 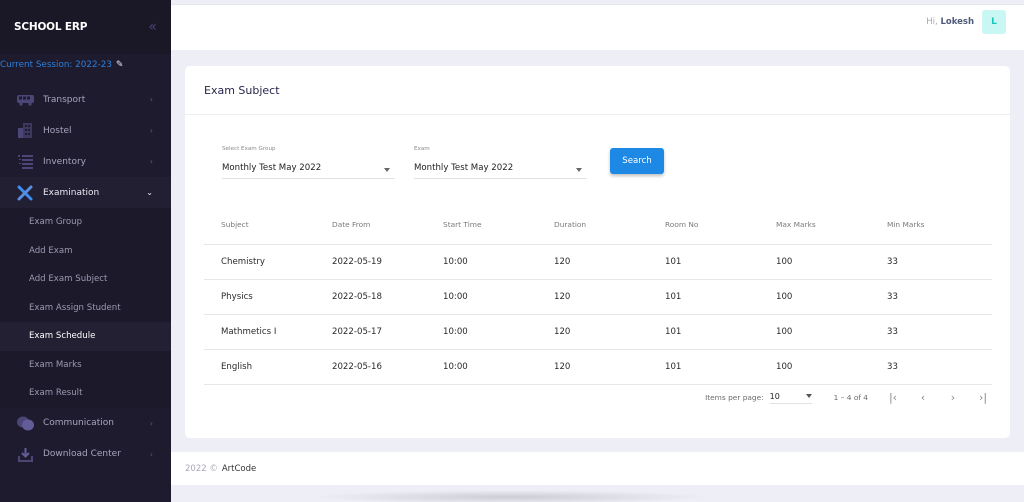 What do you see at coordinates (932, 22) in the screenshot?
I see `greeting-text: Hi,` at bounding box center [932, 22].